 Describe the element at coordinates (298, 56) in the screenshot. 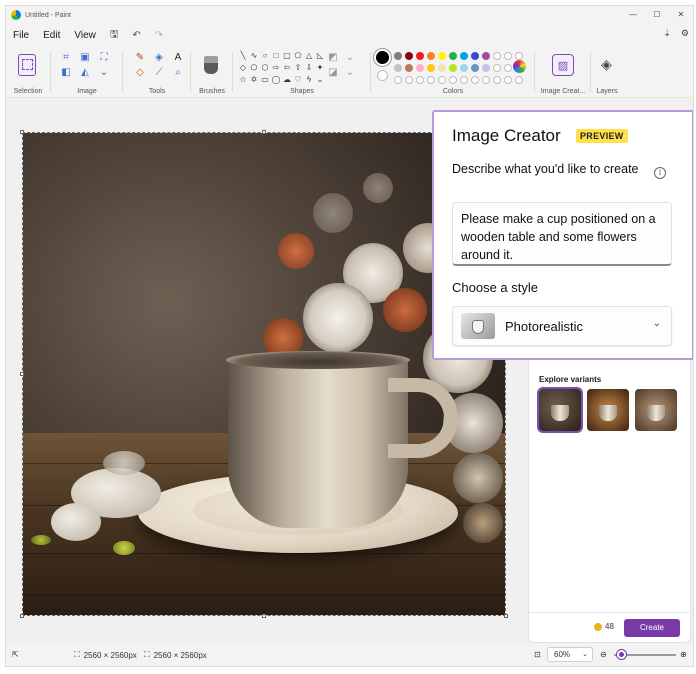

I see `polygon-shape-icon: ⬠` at that location.